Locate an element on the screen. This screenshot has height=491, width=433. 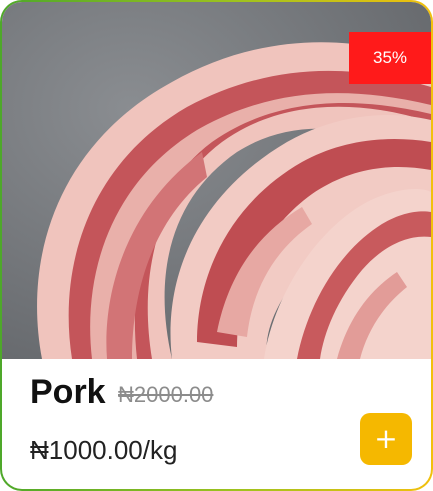
product-name: Pork is located at coordinates (68, 392).